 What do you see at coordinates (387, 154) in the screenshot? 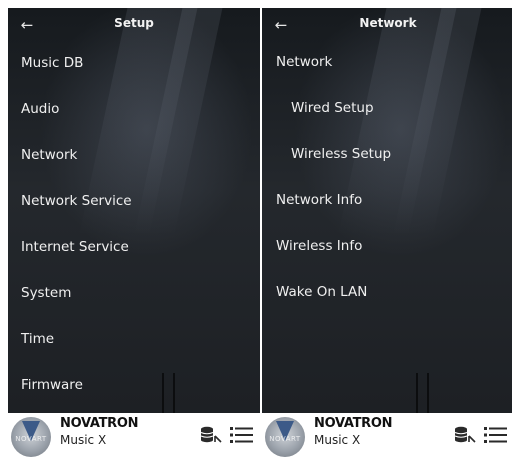
I see `menu-item-wireless-setup: Wireless Setup` at bounding box center [387, 154].